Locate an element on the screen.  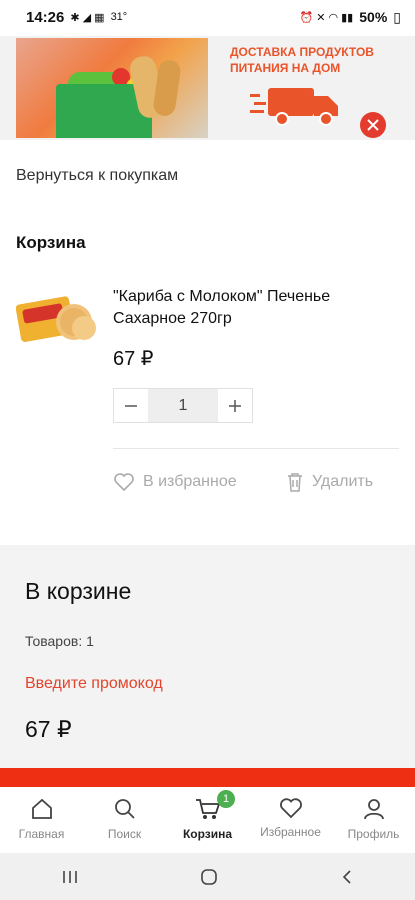
nav-item-search: Поиск is located at coordinates (124, 820).